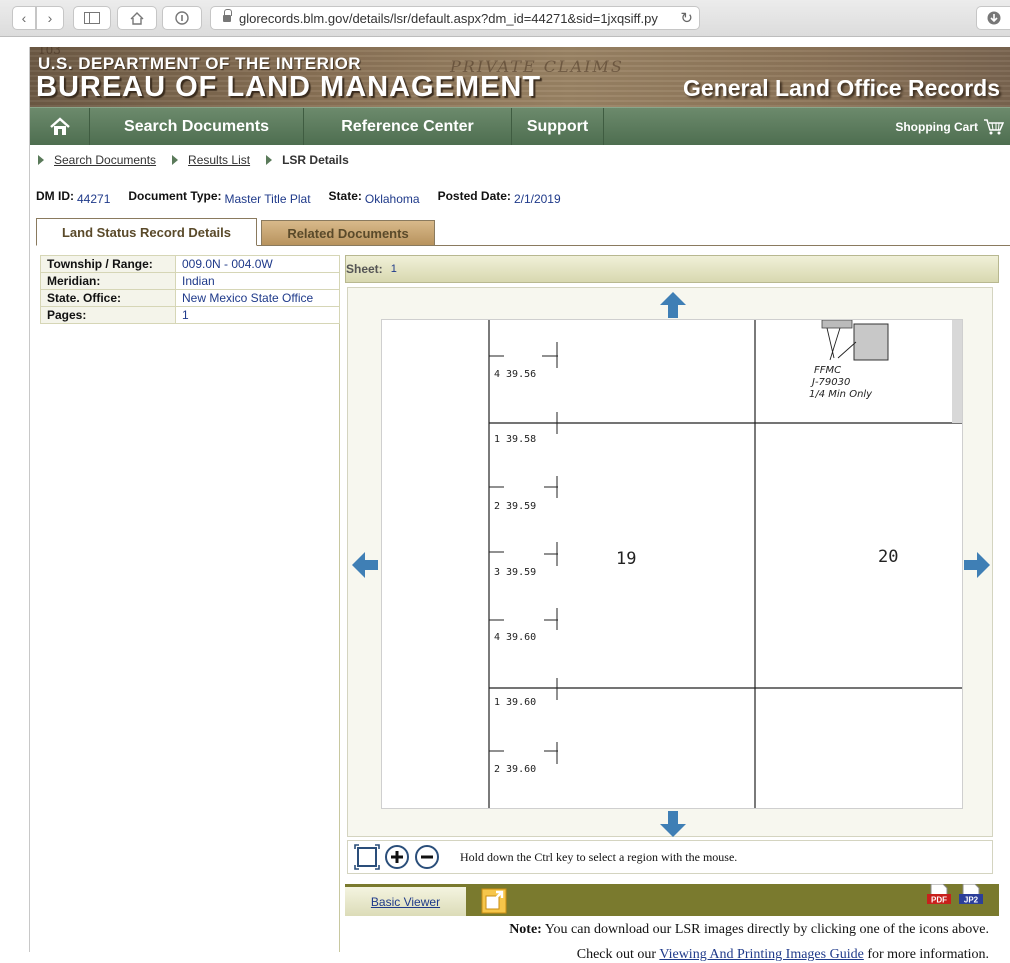  Describe the element at coordinates (393, 269) in the screenshot. I see `sheet-value: 1` at that location.